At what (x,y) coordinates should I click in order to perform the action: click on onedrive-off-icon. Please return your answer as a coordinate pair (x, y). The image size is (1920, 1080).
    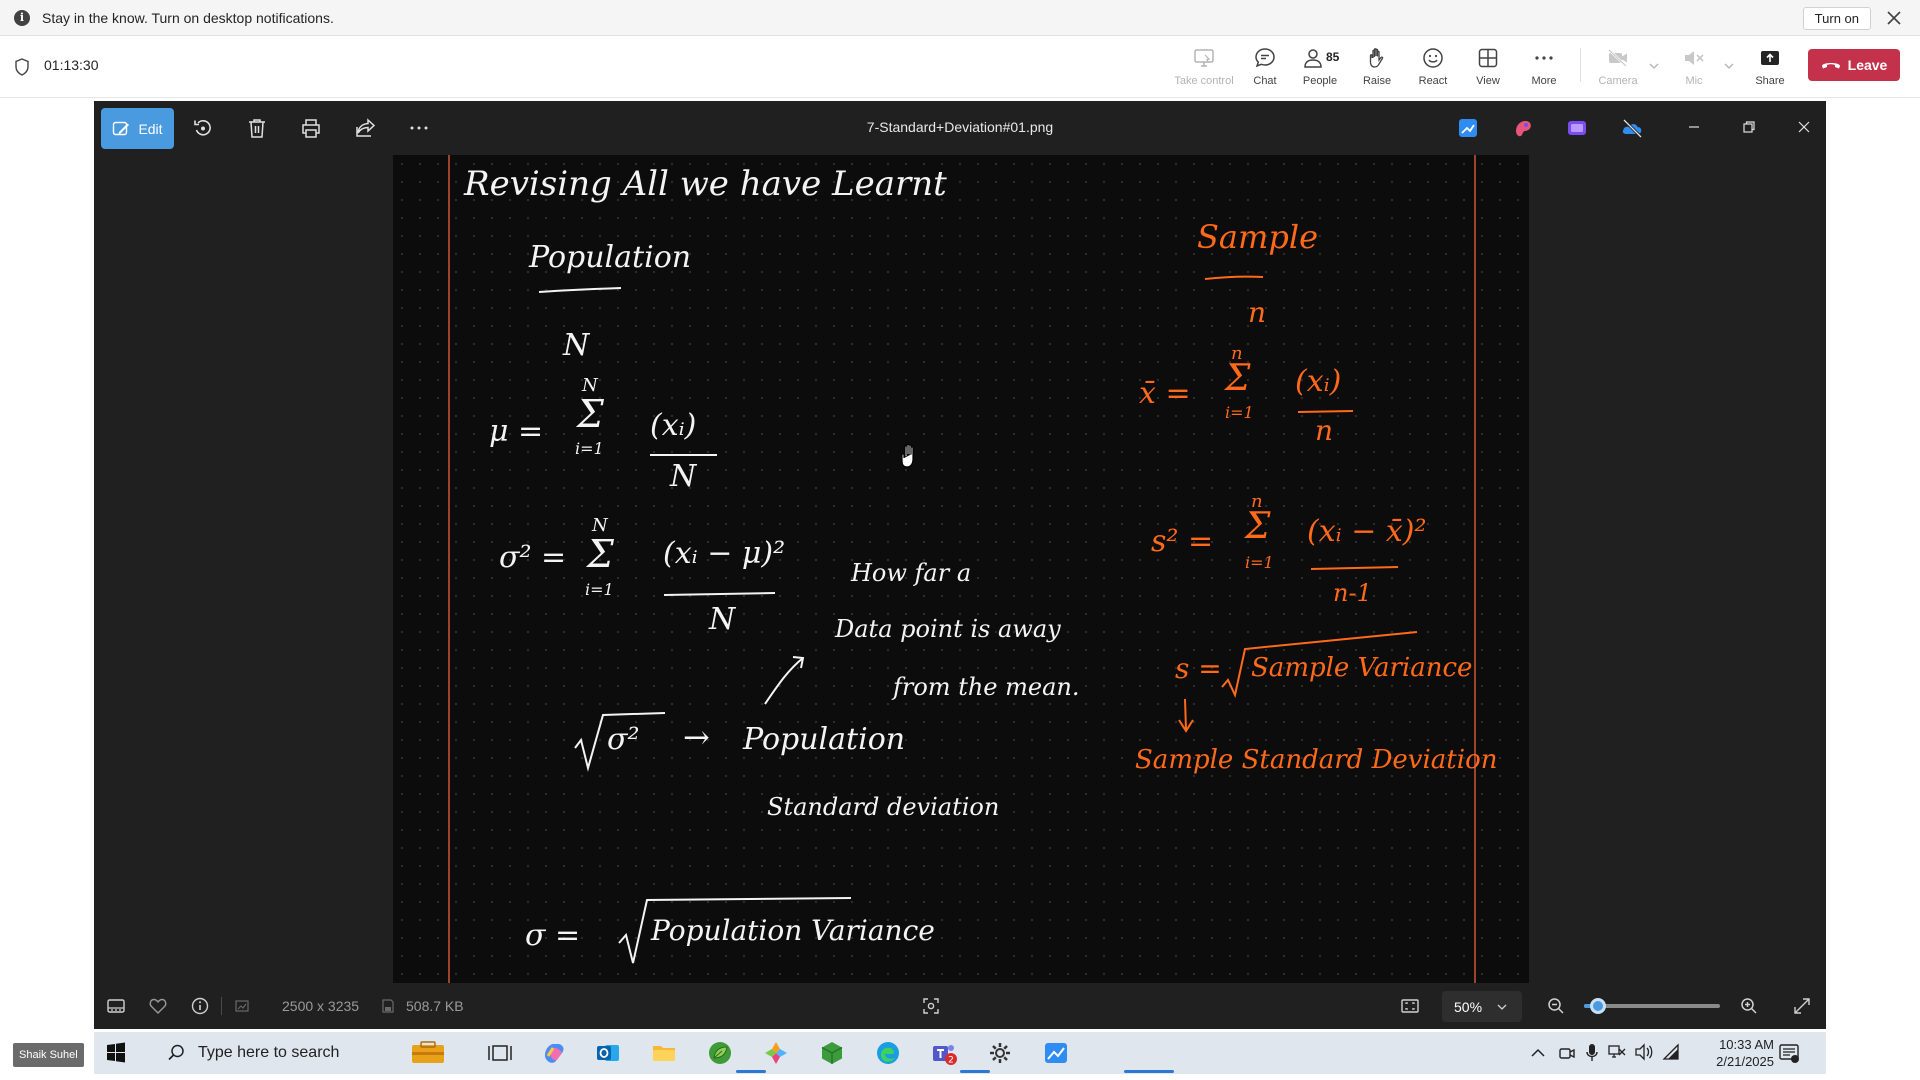
    Looking at the image, I should click on (1632, 128).